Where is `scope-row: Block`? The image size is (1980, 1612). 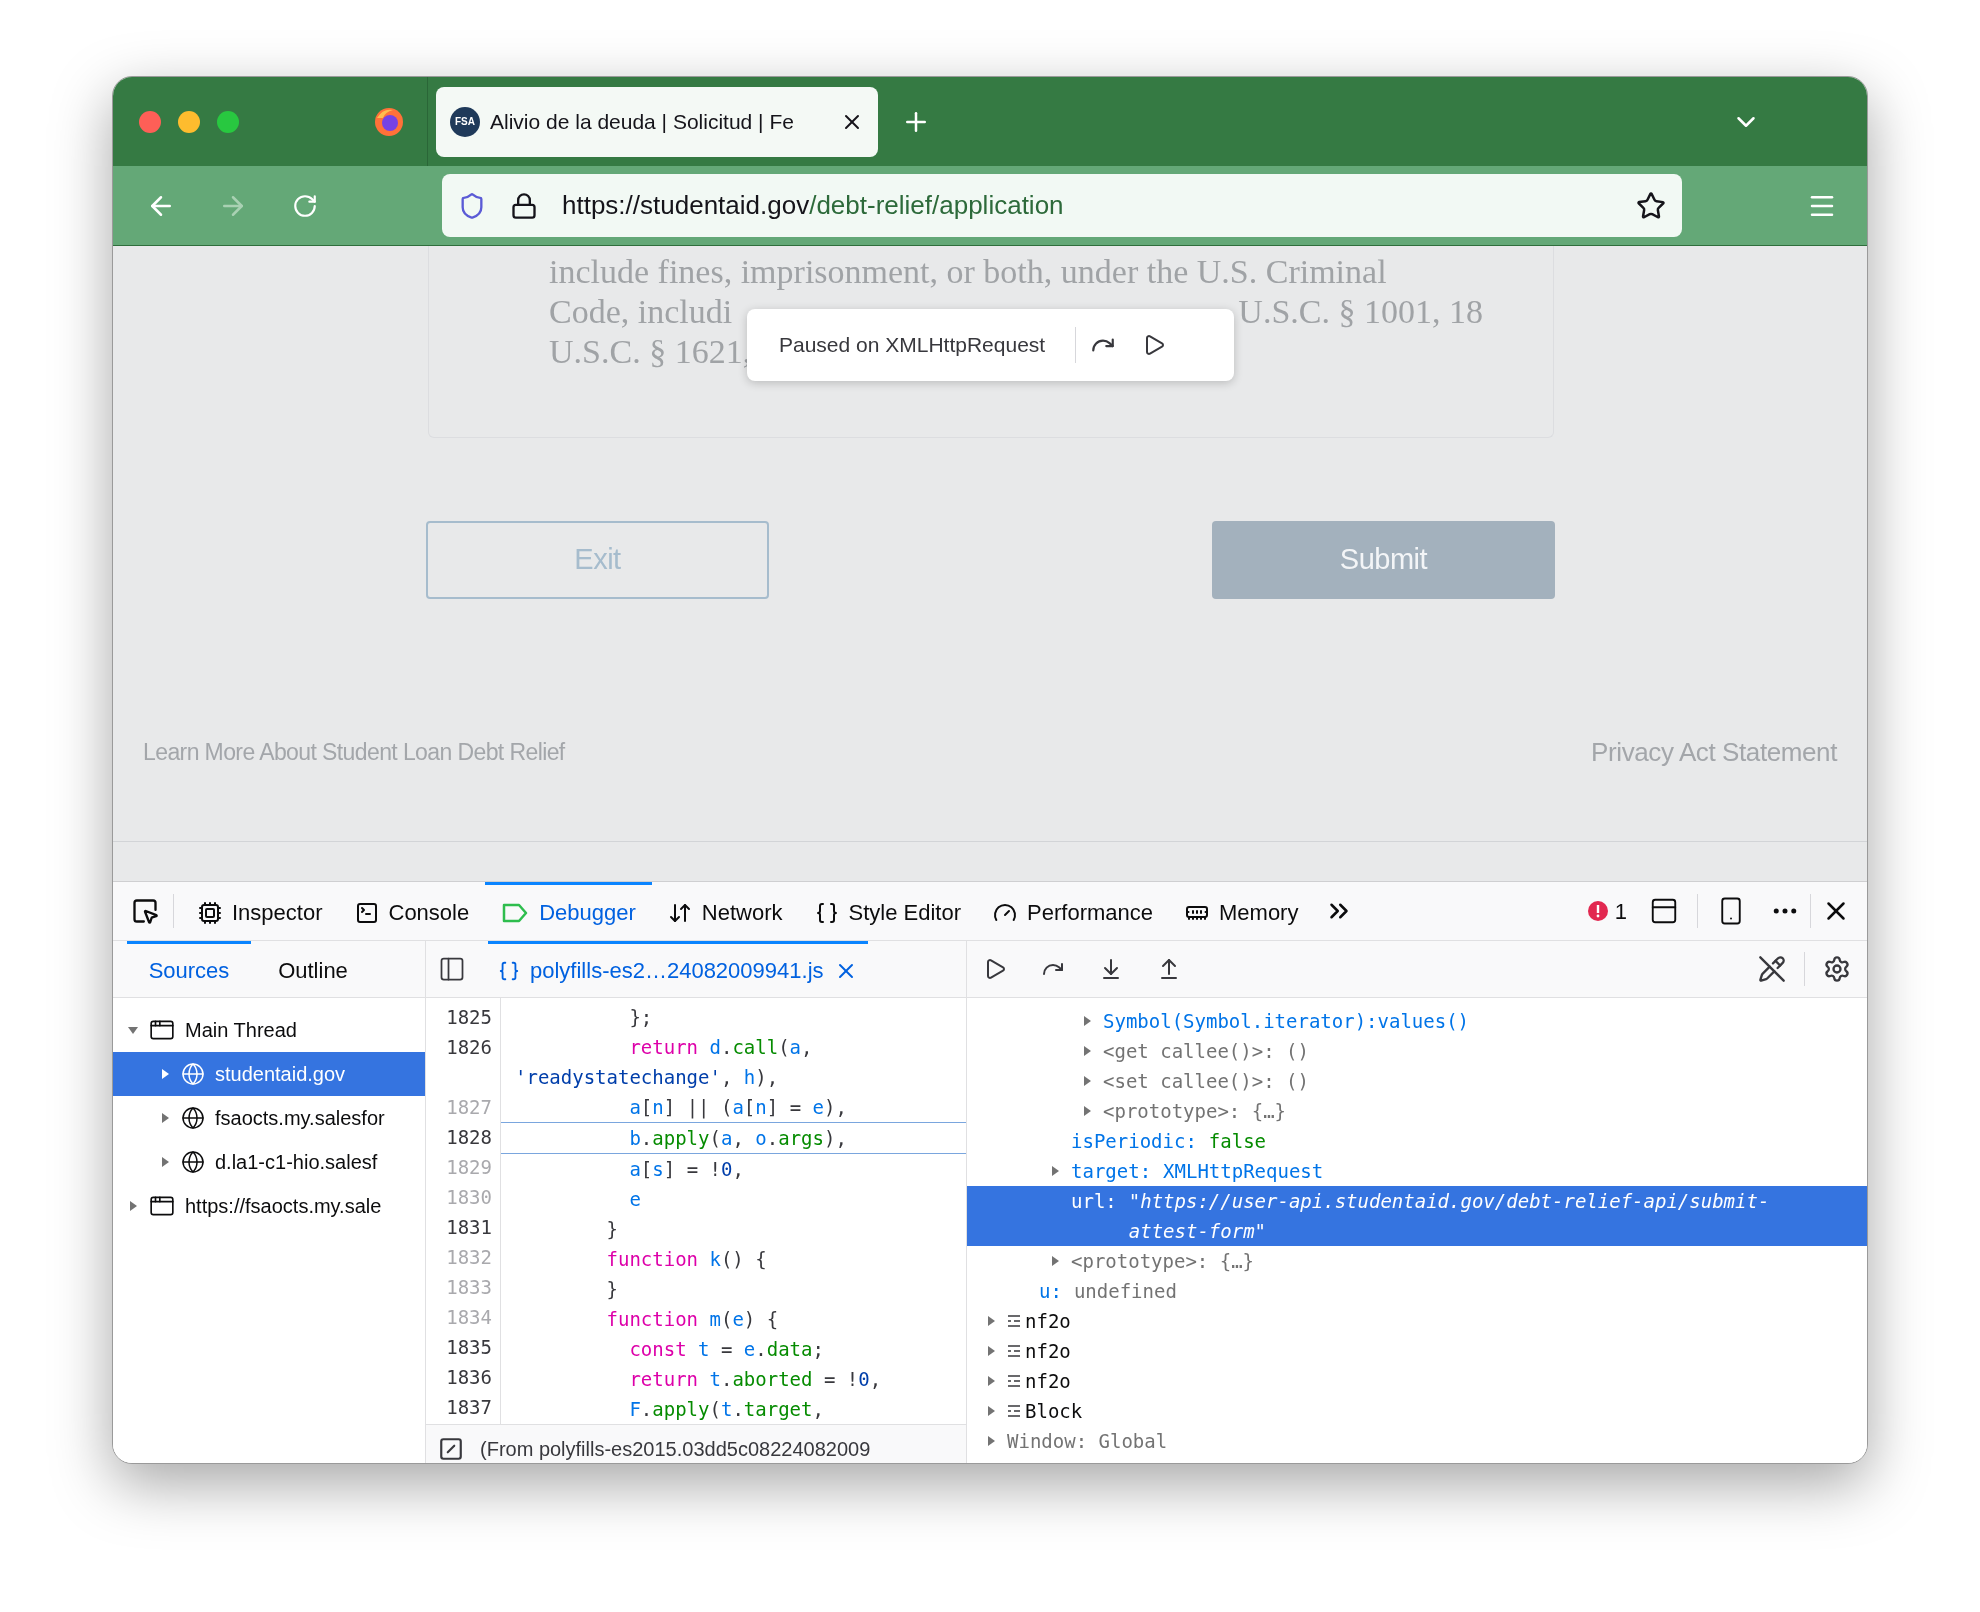 scope-row: Block is located at coordinates (1417, 1411).